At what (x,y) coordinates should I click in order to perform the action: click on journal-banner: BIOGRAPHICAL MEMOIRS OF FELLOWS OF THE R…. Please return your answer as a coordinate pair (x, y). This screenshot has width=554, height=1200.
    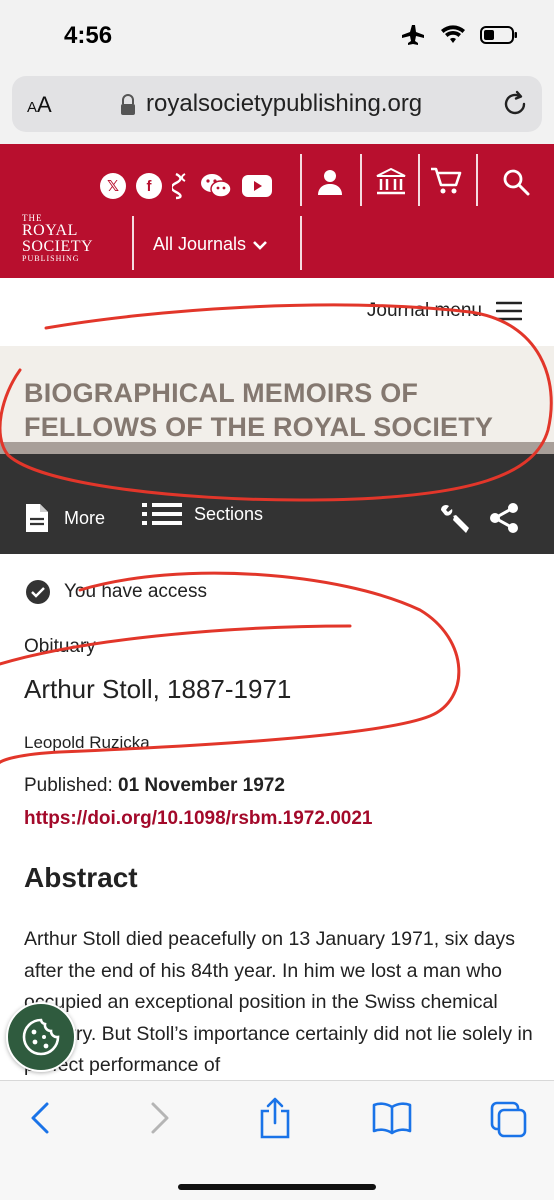
    Looking at the image, I should click on (277, 394).